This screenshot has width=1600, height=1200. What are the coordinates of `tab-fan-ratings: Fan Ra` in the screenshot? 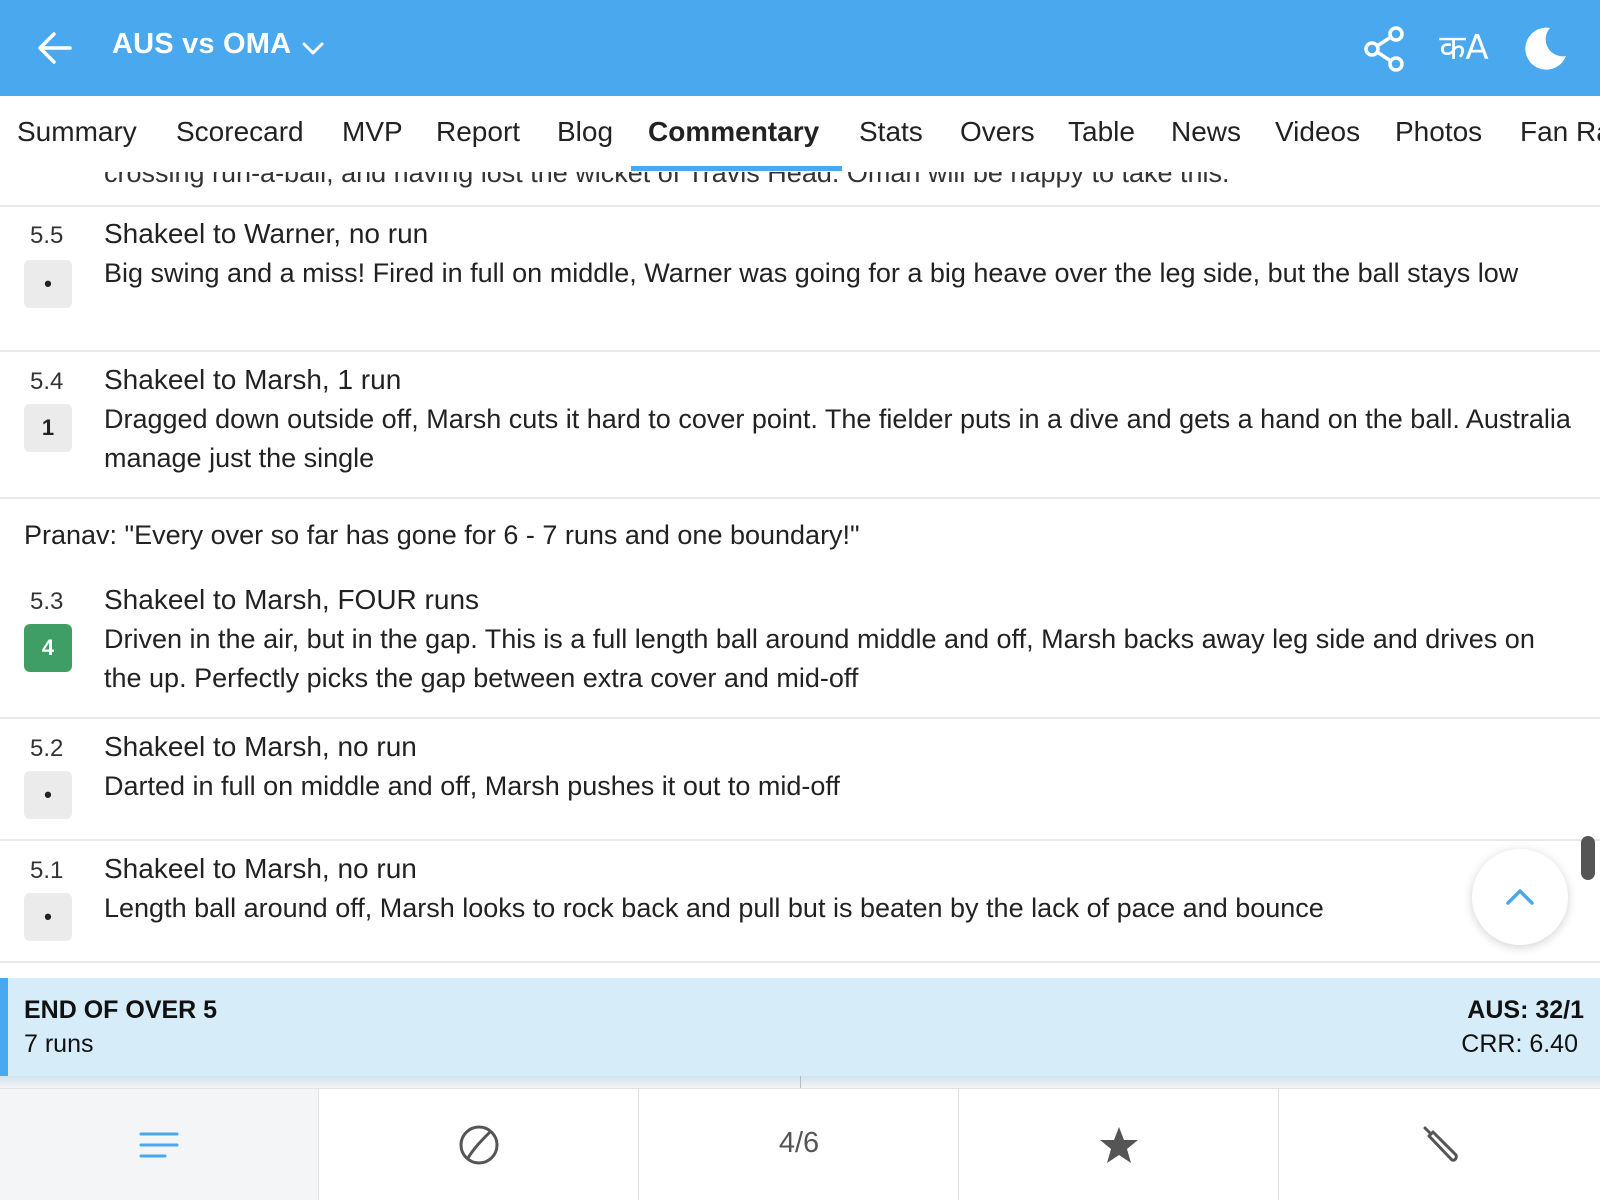 It's located at (1560, 132).